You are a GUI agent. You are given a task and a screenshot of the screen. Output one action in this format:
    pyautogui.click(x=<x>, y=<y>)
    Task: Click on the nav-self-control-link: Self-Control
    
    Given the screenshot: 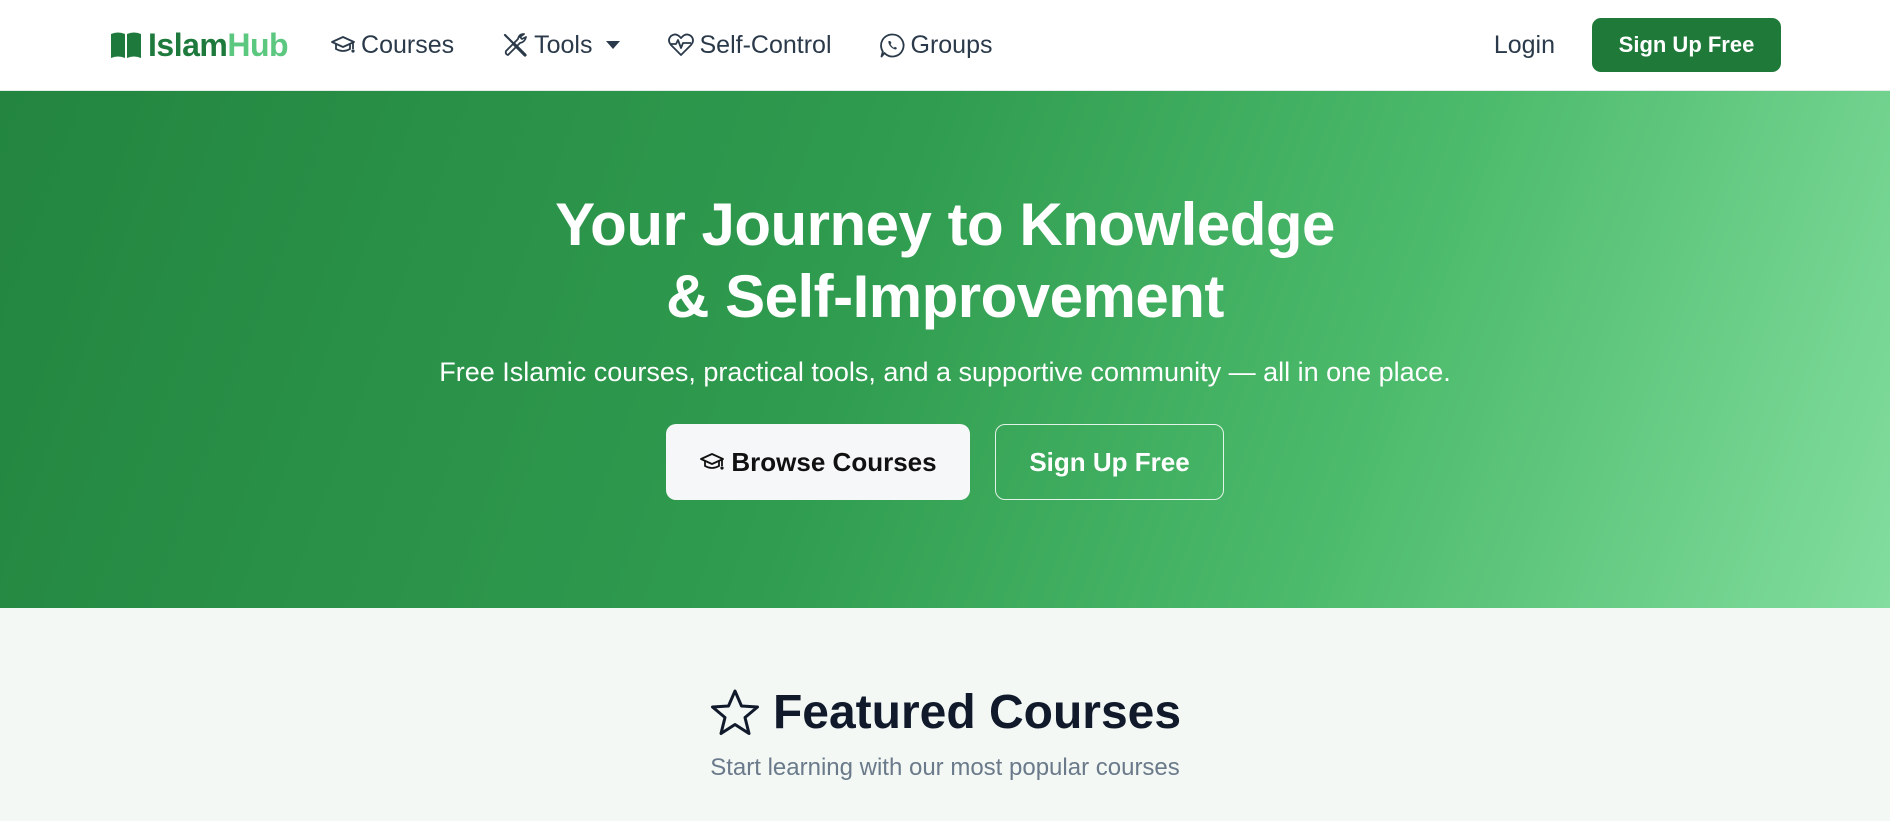 What is the action you would take?
    pyautogui.click(x=749, y=45)
    